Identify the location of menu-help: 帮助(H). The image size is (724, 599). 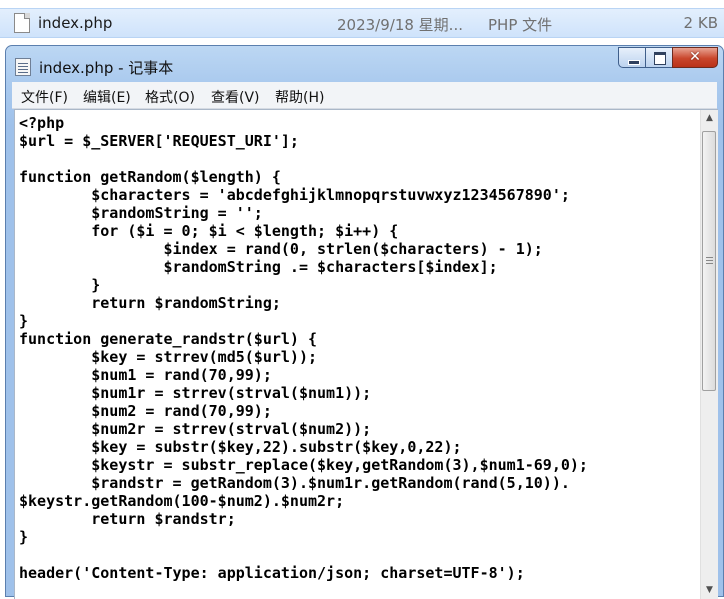
(299, 97).